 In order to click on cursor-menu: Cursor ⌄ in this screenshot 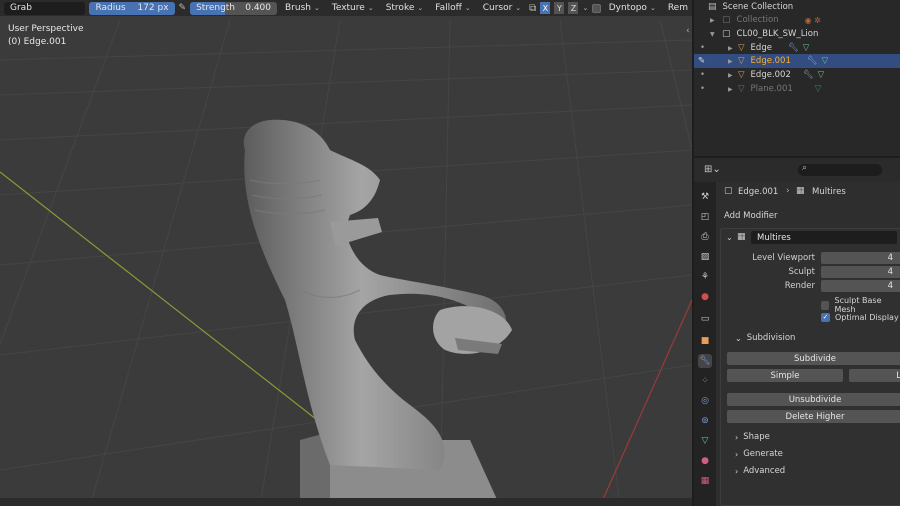, I will do `click(502, 8)`.